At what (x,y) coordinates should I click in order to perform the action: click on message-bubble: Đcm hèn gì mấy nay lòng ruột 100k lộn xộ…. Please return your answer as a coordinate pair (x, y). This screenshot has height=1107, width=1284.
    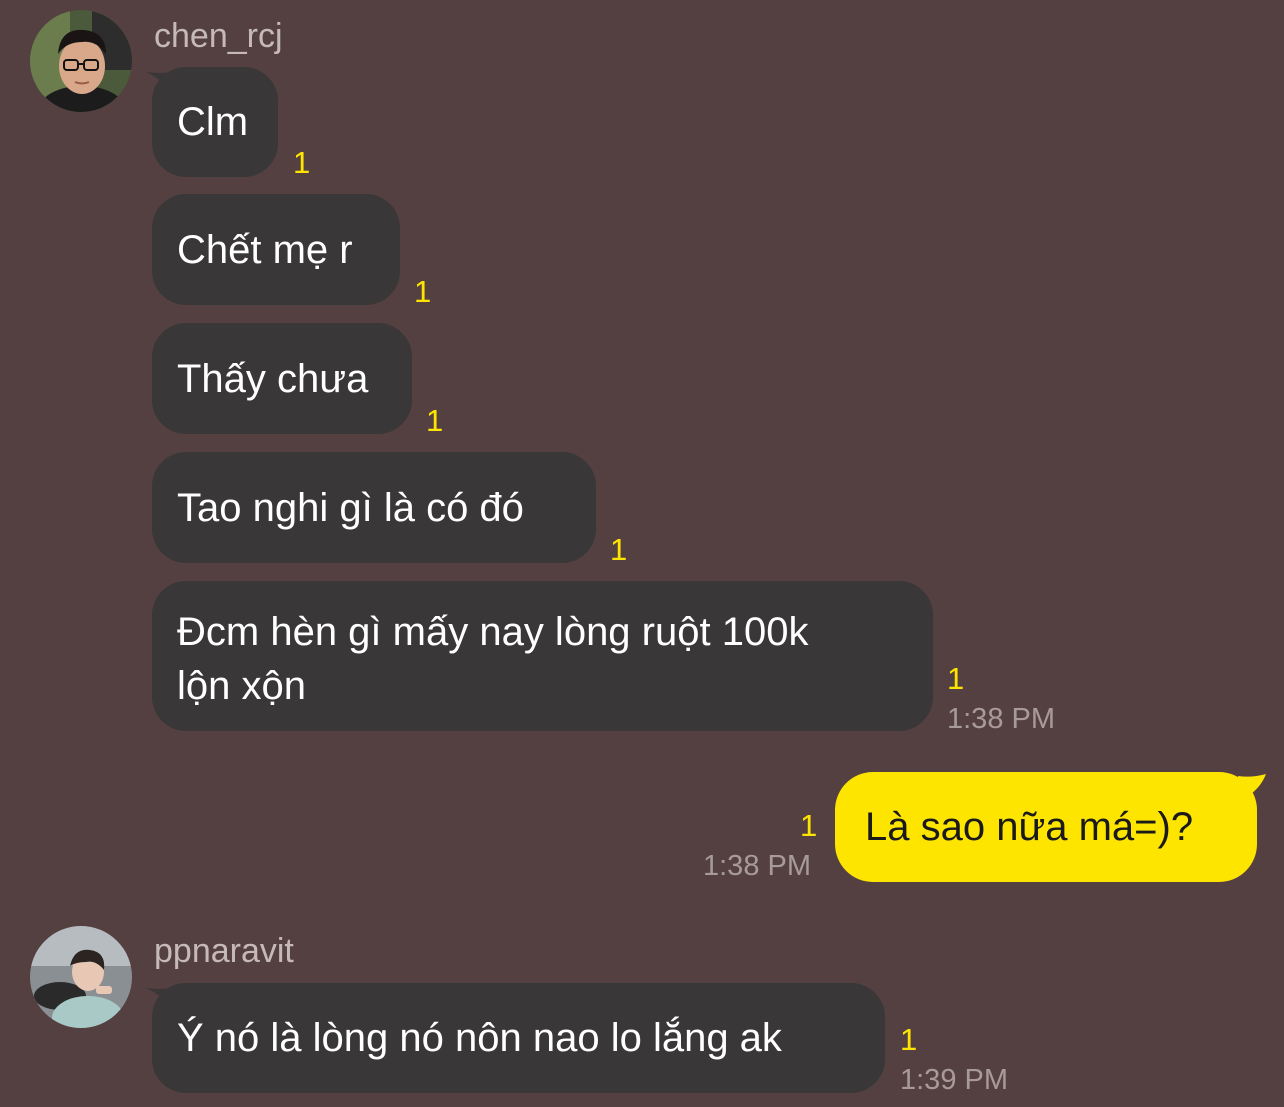
    Looking at the image, I should click on (542, 656).